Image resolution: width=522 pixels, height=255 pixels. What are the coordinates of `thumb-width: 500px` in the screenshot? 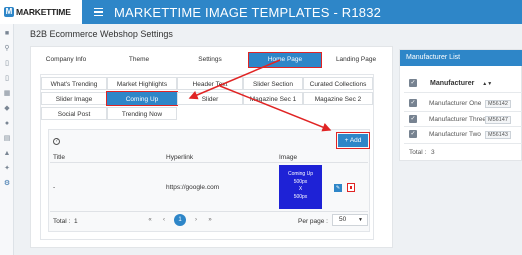 It's located at (300, 181).